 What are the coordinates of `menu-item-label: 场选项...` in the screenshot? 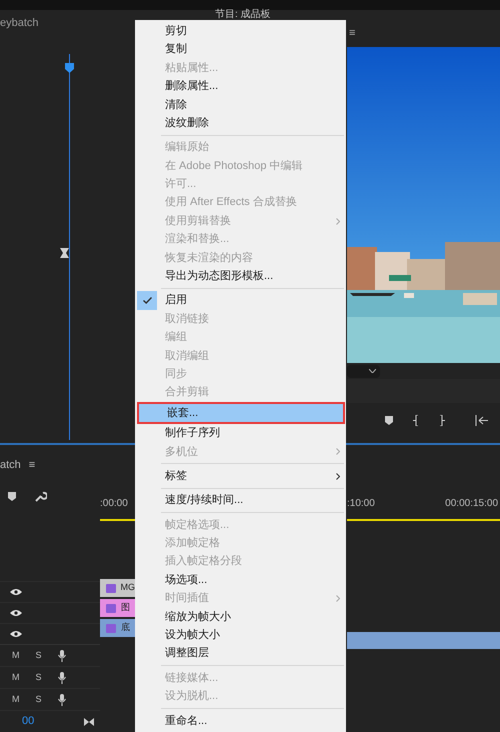 It's located at (186, 580).